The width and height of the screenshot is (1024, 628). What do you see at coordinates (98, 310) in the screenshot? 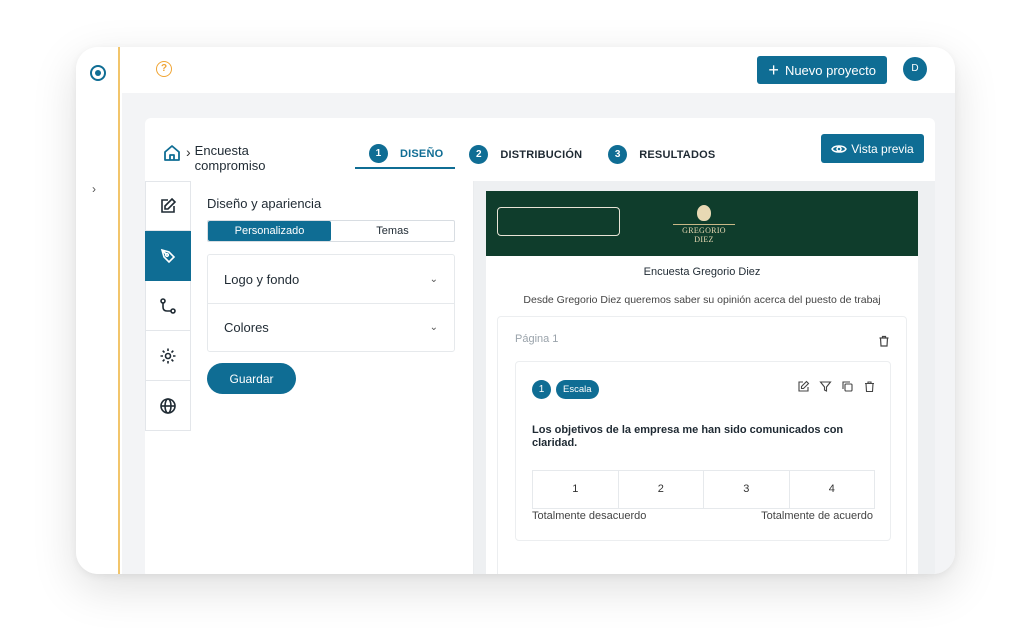
I see `left-rail: ›` at bounding box center [98, 310].